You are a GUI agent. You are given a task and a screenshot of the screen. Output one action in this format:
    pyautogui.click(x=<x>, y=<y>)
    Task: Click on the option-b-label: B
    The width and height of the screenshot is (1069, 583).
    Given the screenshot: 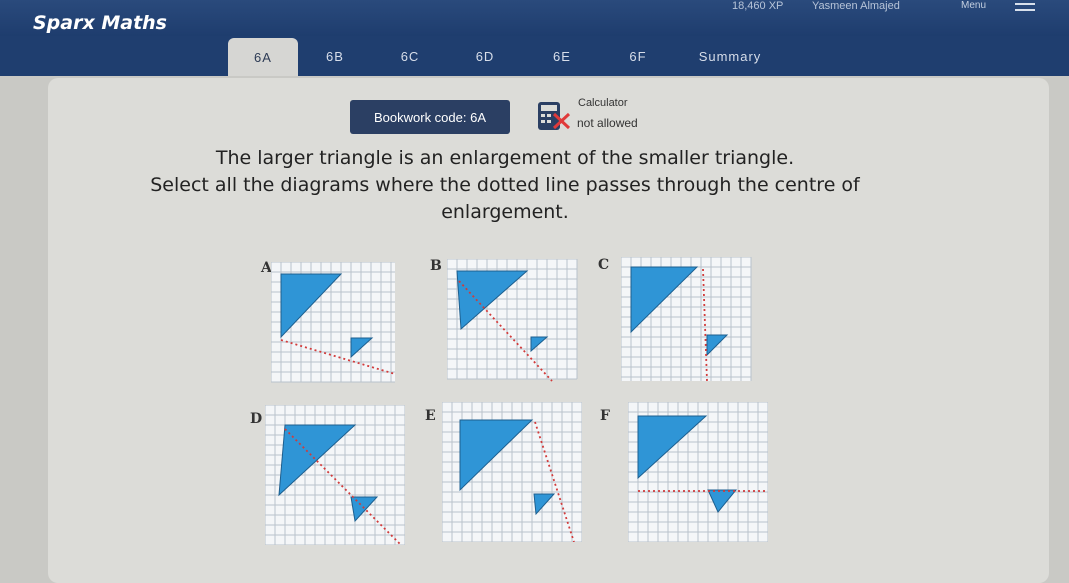 What is the action you would take?
    pyautogui.click(x=436, y=266)
    